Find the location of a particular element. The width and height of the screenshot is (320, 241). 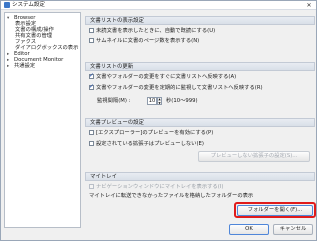

cancel-button: キャンセル is located at coordinates (293, 229).